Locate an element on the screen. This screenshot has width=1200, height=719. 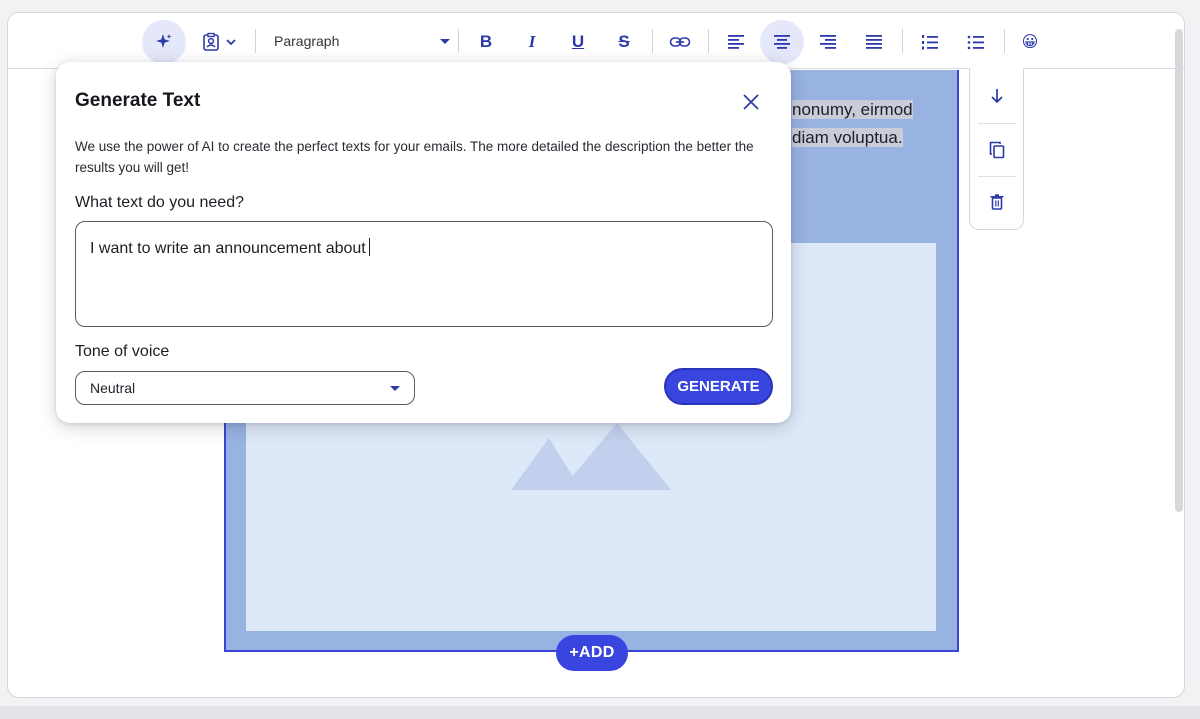
emoji-button: 😀 is located at coordinates (1030, 42).